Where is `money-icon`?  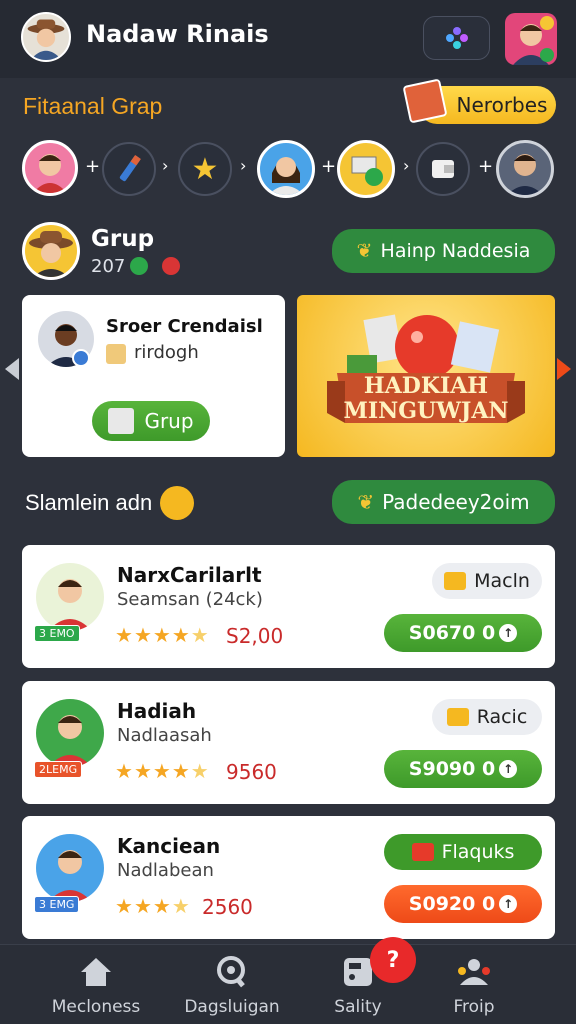
money-icon is located at coordinates (366, 169).